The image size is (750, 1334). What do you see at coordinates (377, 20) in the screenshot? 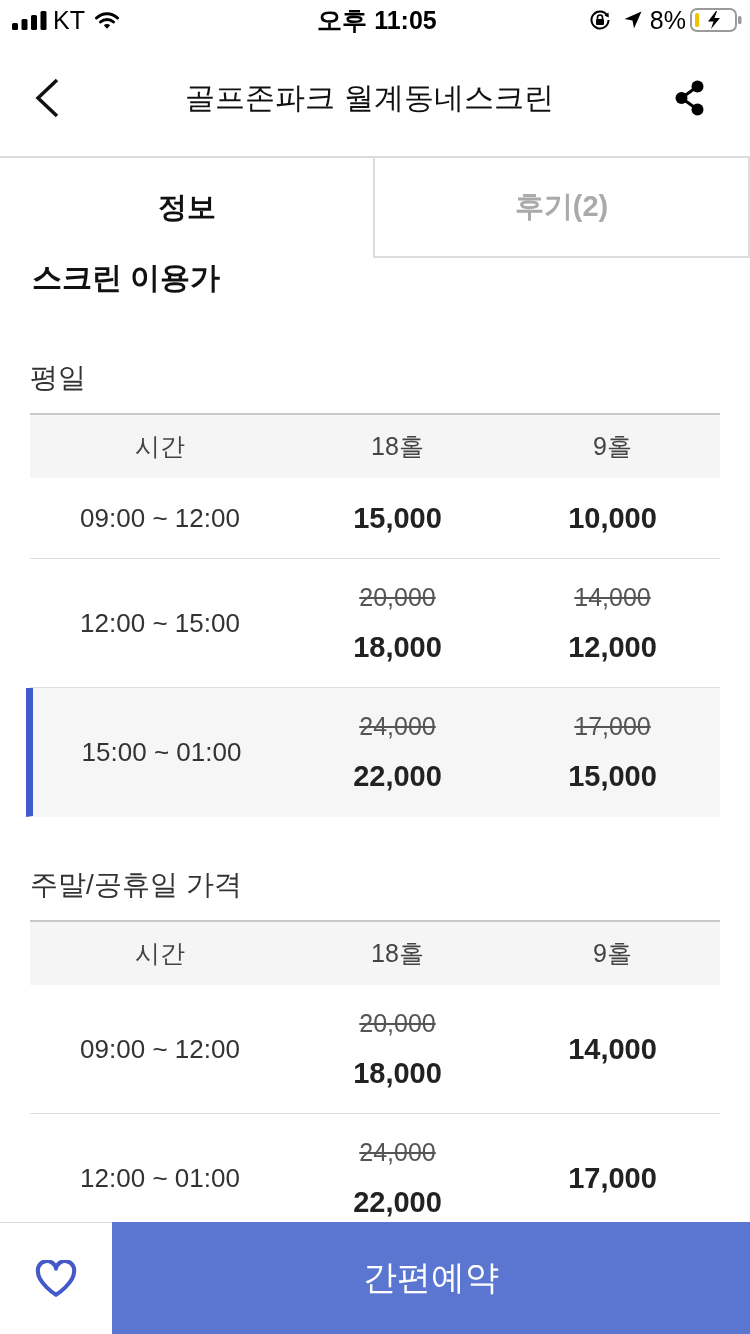
I see `status-time: 오후 11:05` at bounding box center [377, 20].